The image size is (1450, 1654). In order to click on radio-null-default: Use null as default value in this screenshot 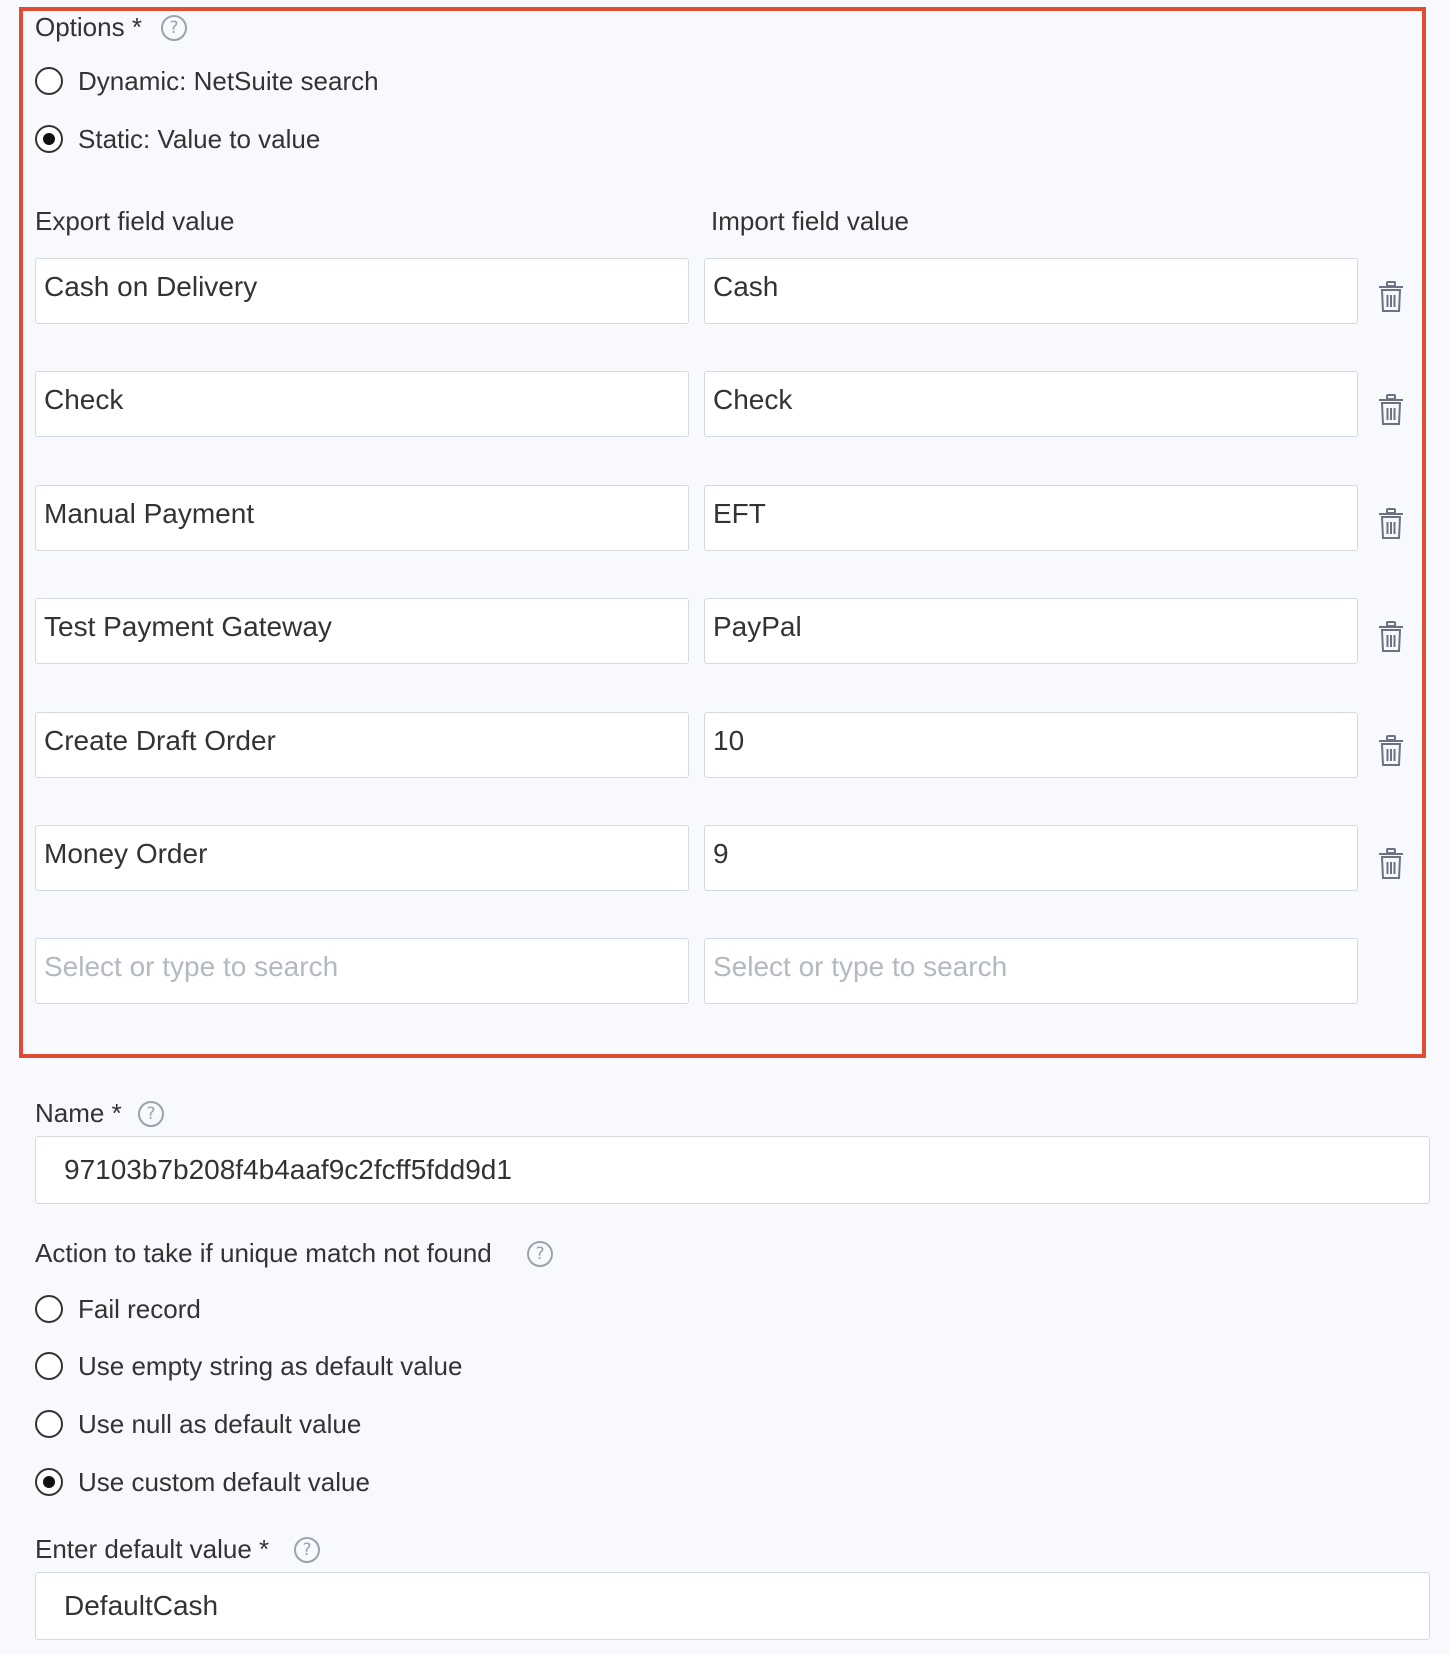, I will do `click(198, 1424)`.